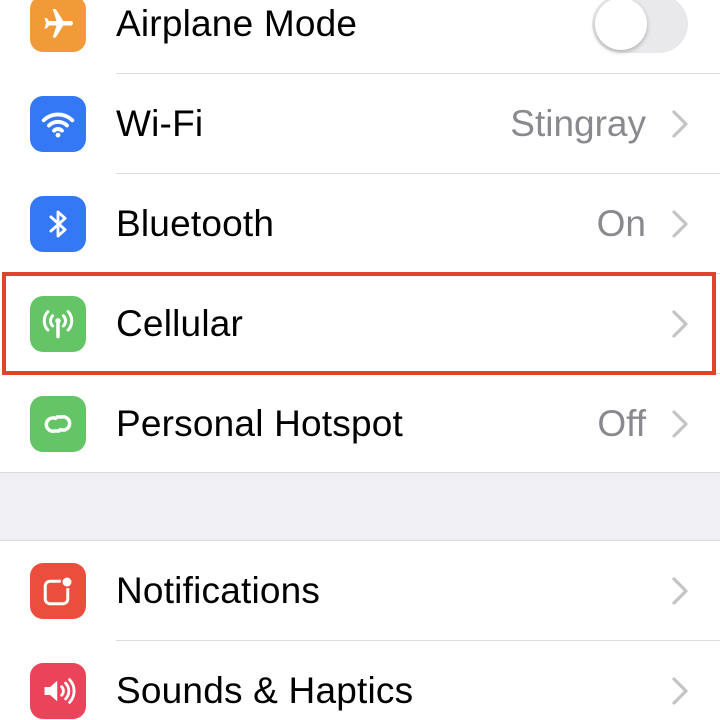  Describe the element at coordinates (265, 690) in the screenshot. I see `sounds-haptics-label: Sounds & Haptics` at that location.